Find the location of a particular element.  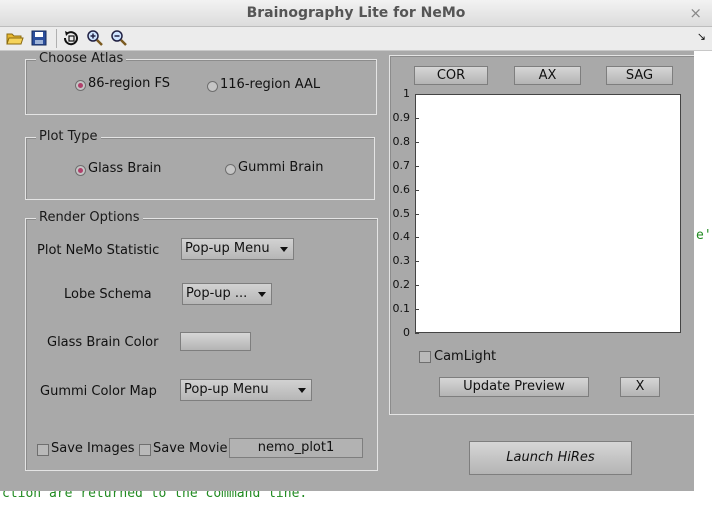

cor-view-button: COR is located at coordinates (451, 75).